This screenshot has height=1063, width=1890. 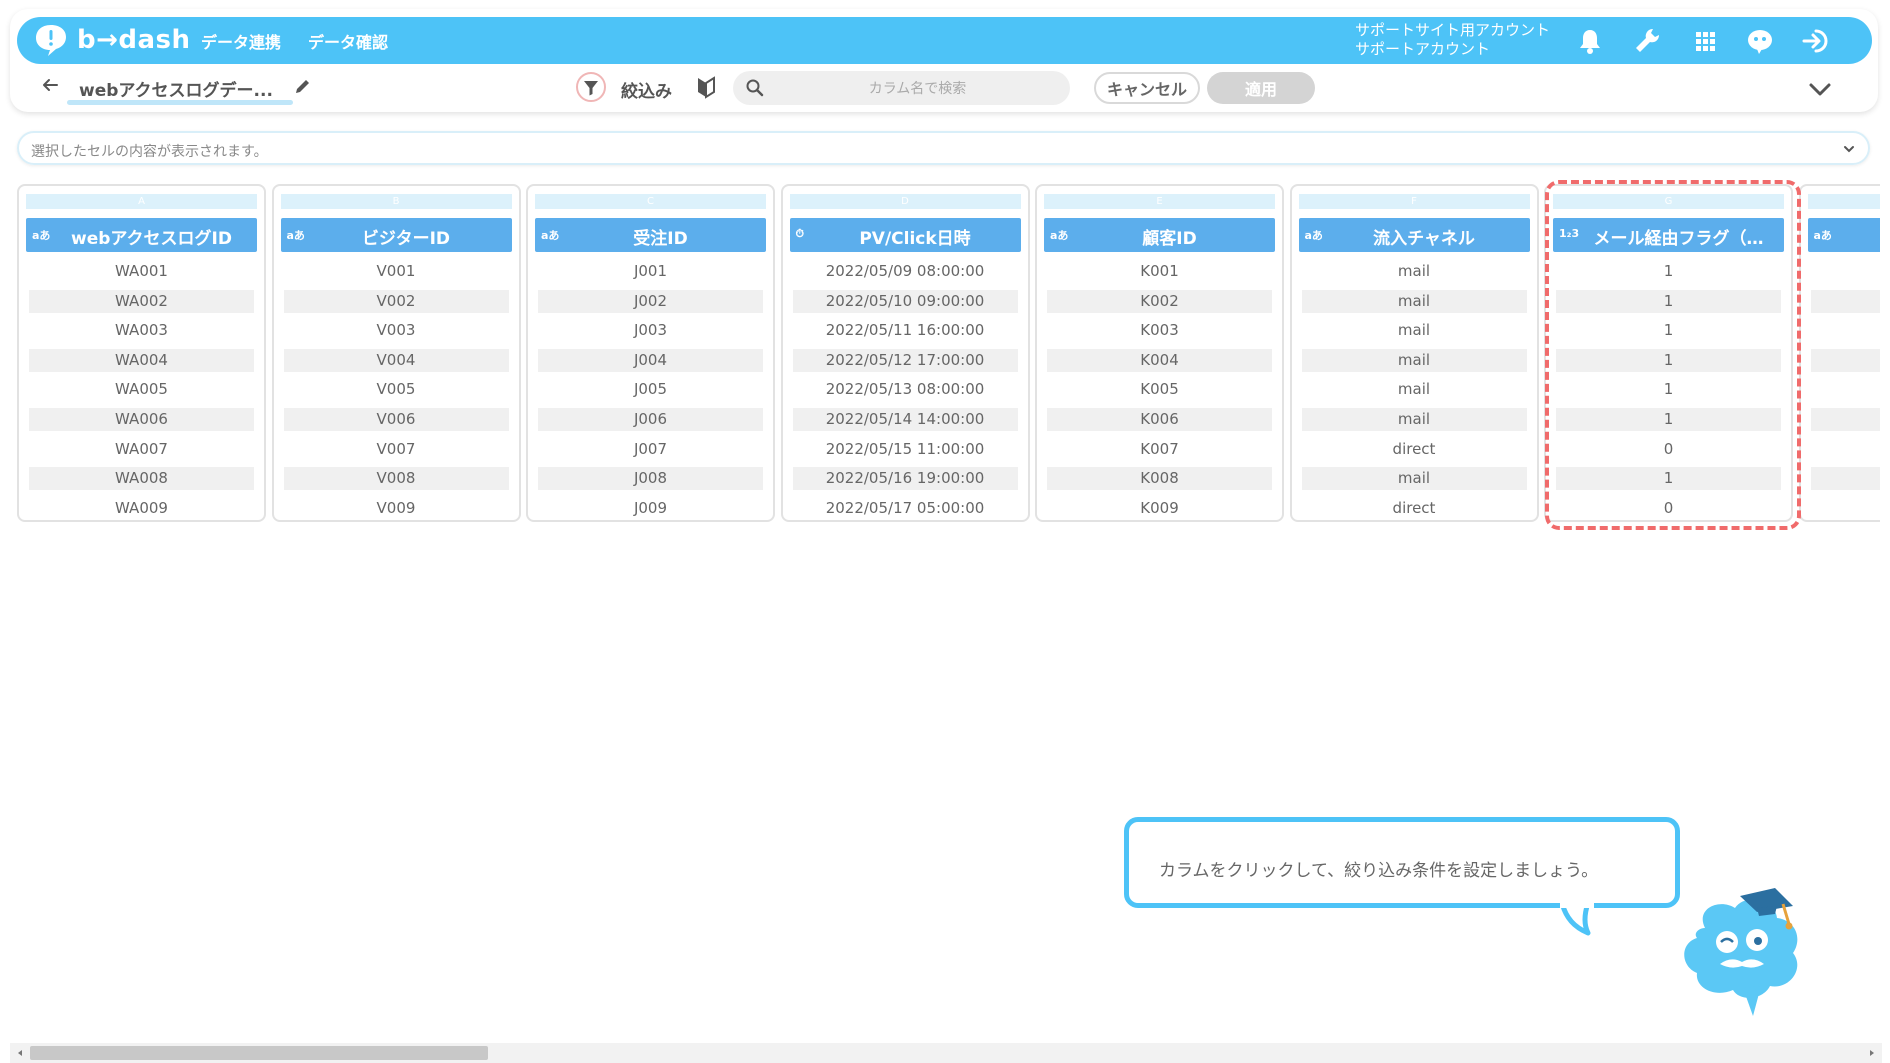 What do you see at coordinates (141, 479) in the screenshot?
I see `table-cell: WA008` at bounding box center [141, 479].